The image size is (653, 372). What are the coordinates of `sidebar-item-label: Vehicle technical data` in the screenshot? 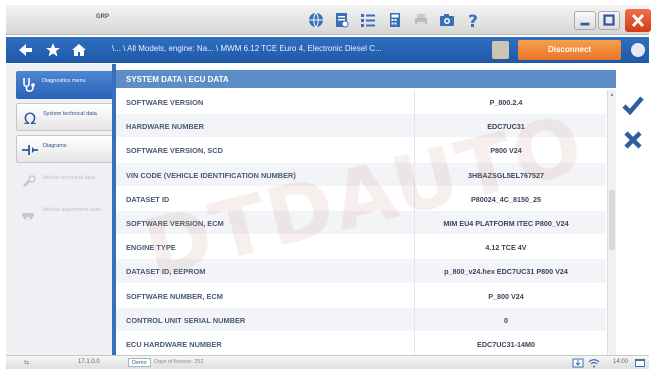 It's located at (69, 178).